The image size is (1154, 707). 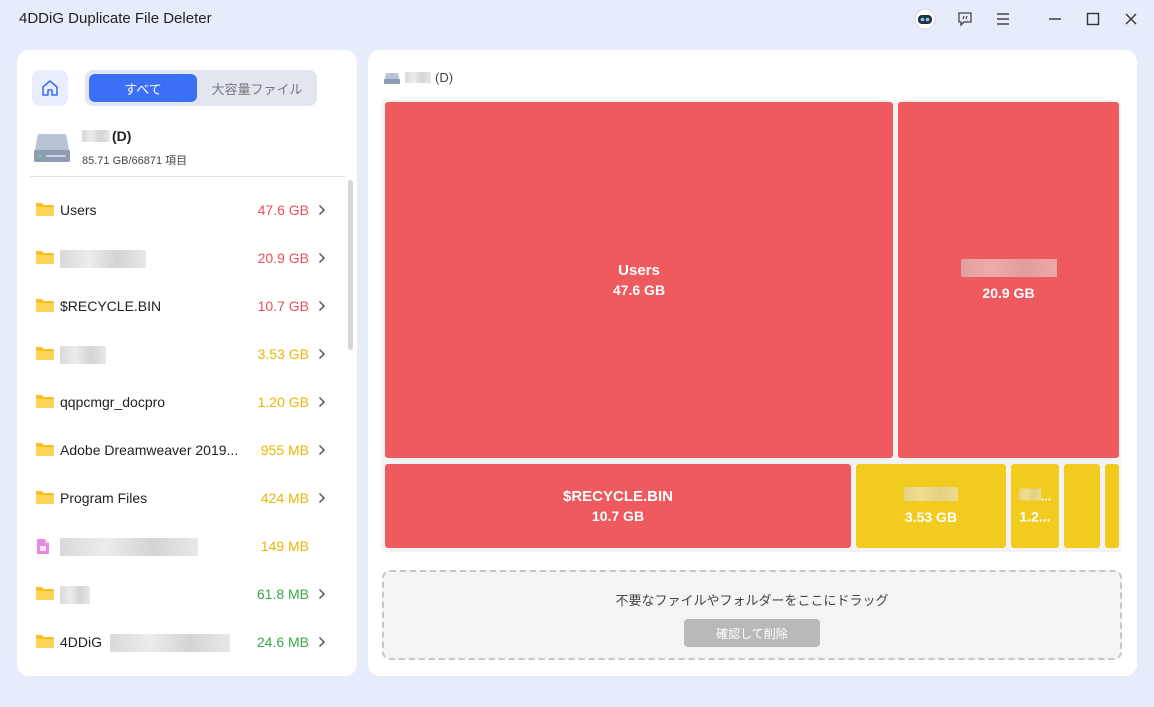 What do you see at coordinates (1131, 19) in the screenshot?
I see `close-icon` at bounding box center [1131, 19].